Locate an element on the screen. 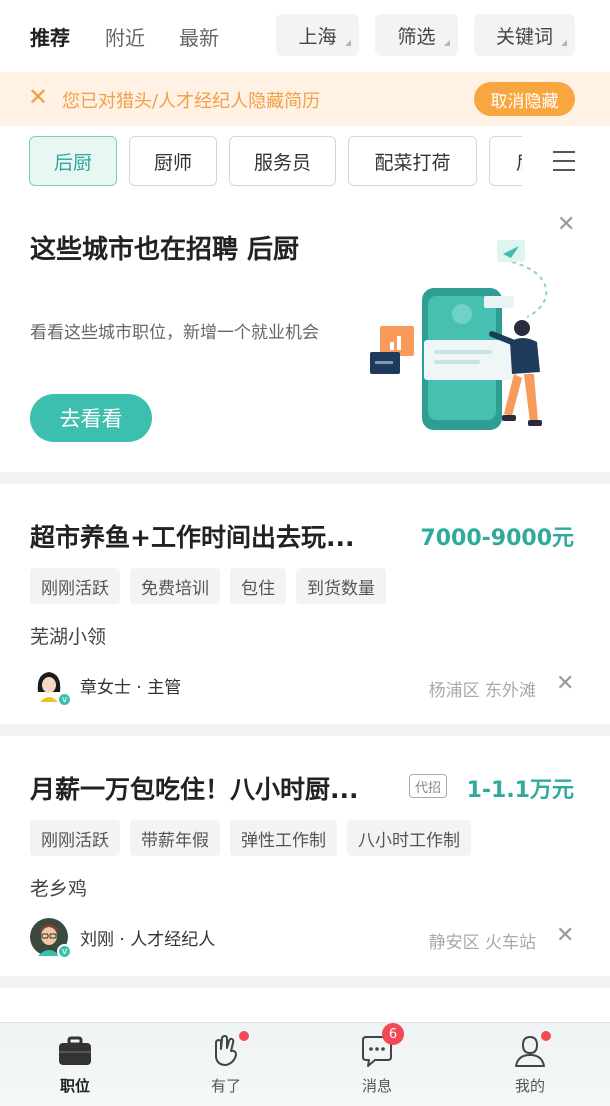 This screenshot has width=610, height=1106. filter-dropdown-label: 筛选 is located at coordinates (416, 36).